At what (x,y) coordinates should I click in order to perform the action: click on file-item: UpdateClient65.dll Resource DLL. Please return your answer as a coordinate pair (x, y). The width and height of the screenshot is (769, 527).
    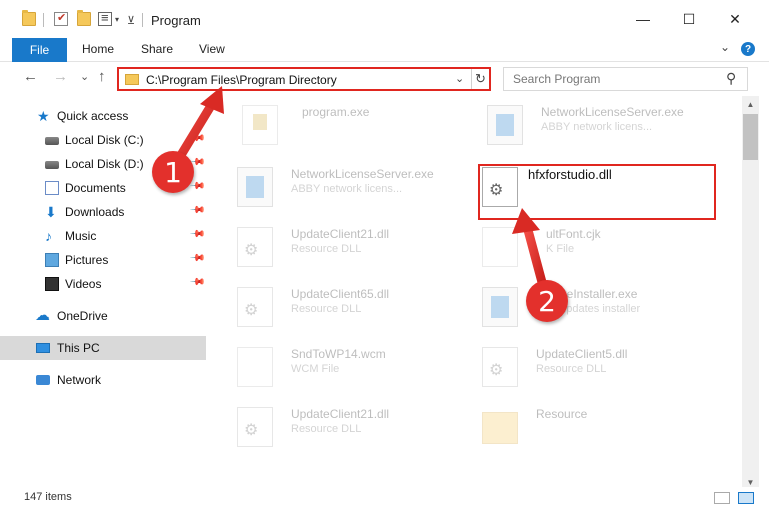
    Looking at the image, I should click on (342, 309).